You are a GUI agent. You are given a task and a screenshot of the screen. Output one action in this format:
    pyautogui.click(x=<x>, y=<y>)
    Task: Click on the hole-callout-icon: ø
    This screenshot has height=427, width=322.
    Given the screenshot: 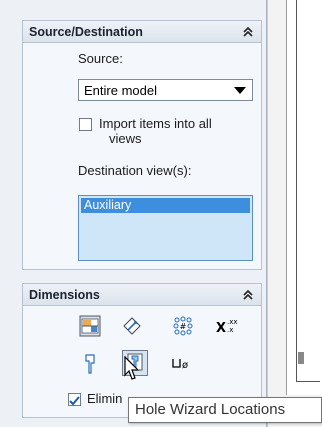 What is the action you would take?
    pyautogui.click(x=183, y=364)
    